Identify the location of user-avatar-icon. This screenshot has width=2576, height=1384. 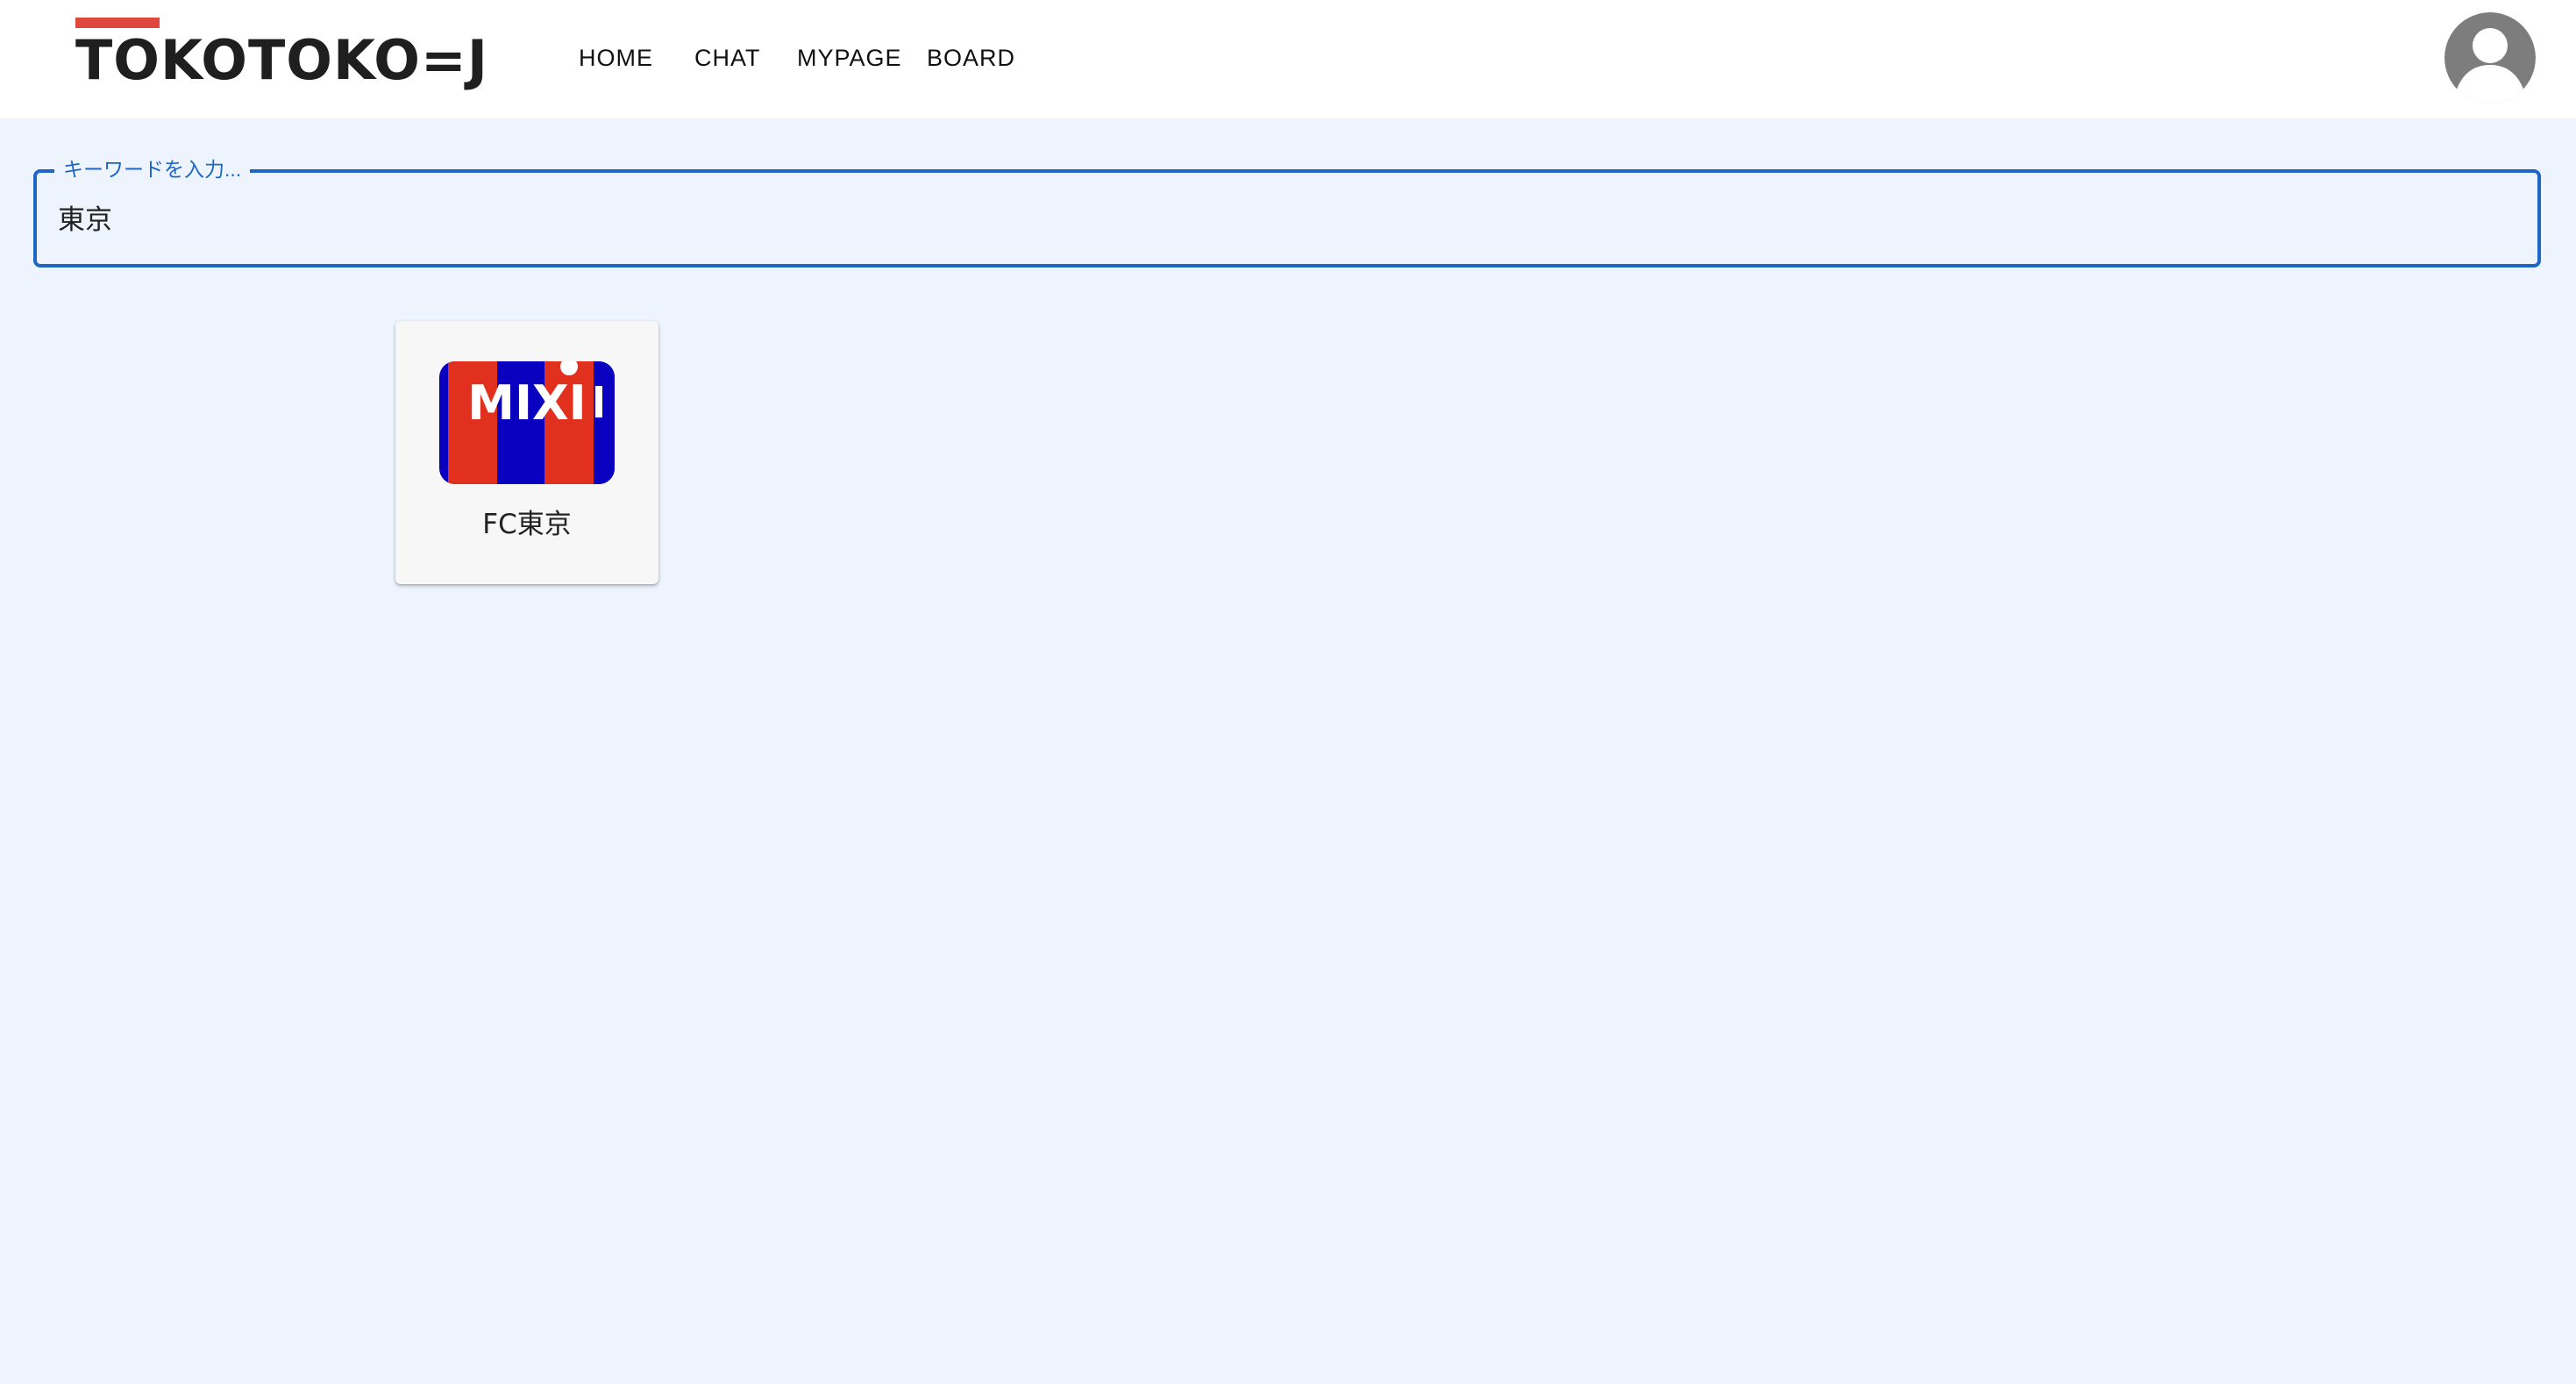
(2490, 58).